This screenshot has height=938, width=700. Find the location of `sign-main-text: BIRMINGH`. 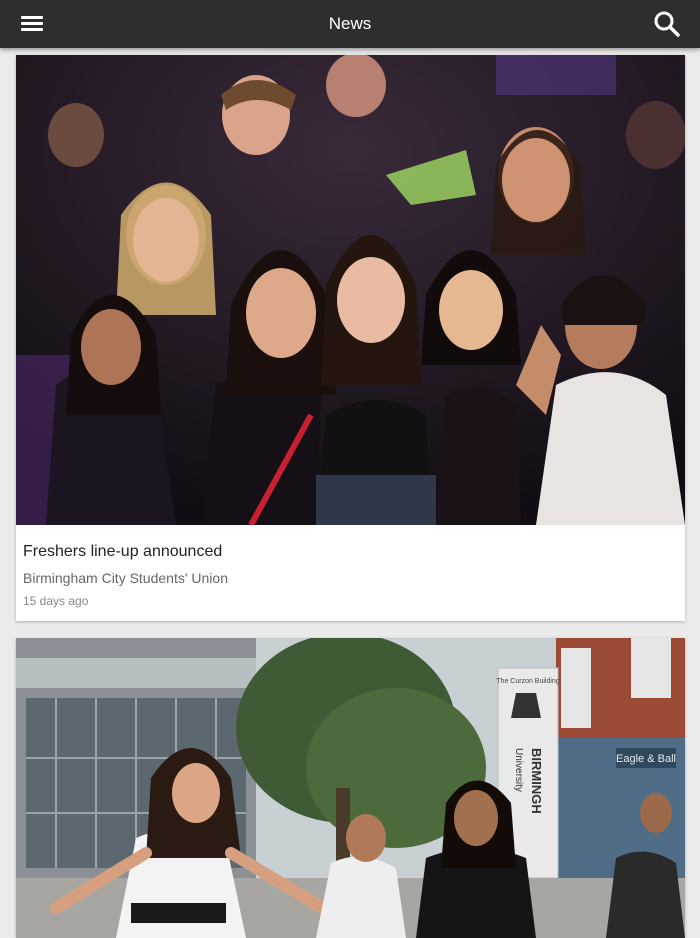

sign-main-text: BIRMINGH is located at coordinates (536, 781).